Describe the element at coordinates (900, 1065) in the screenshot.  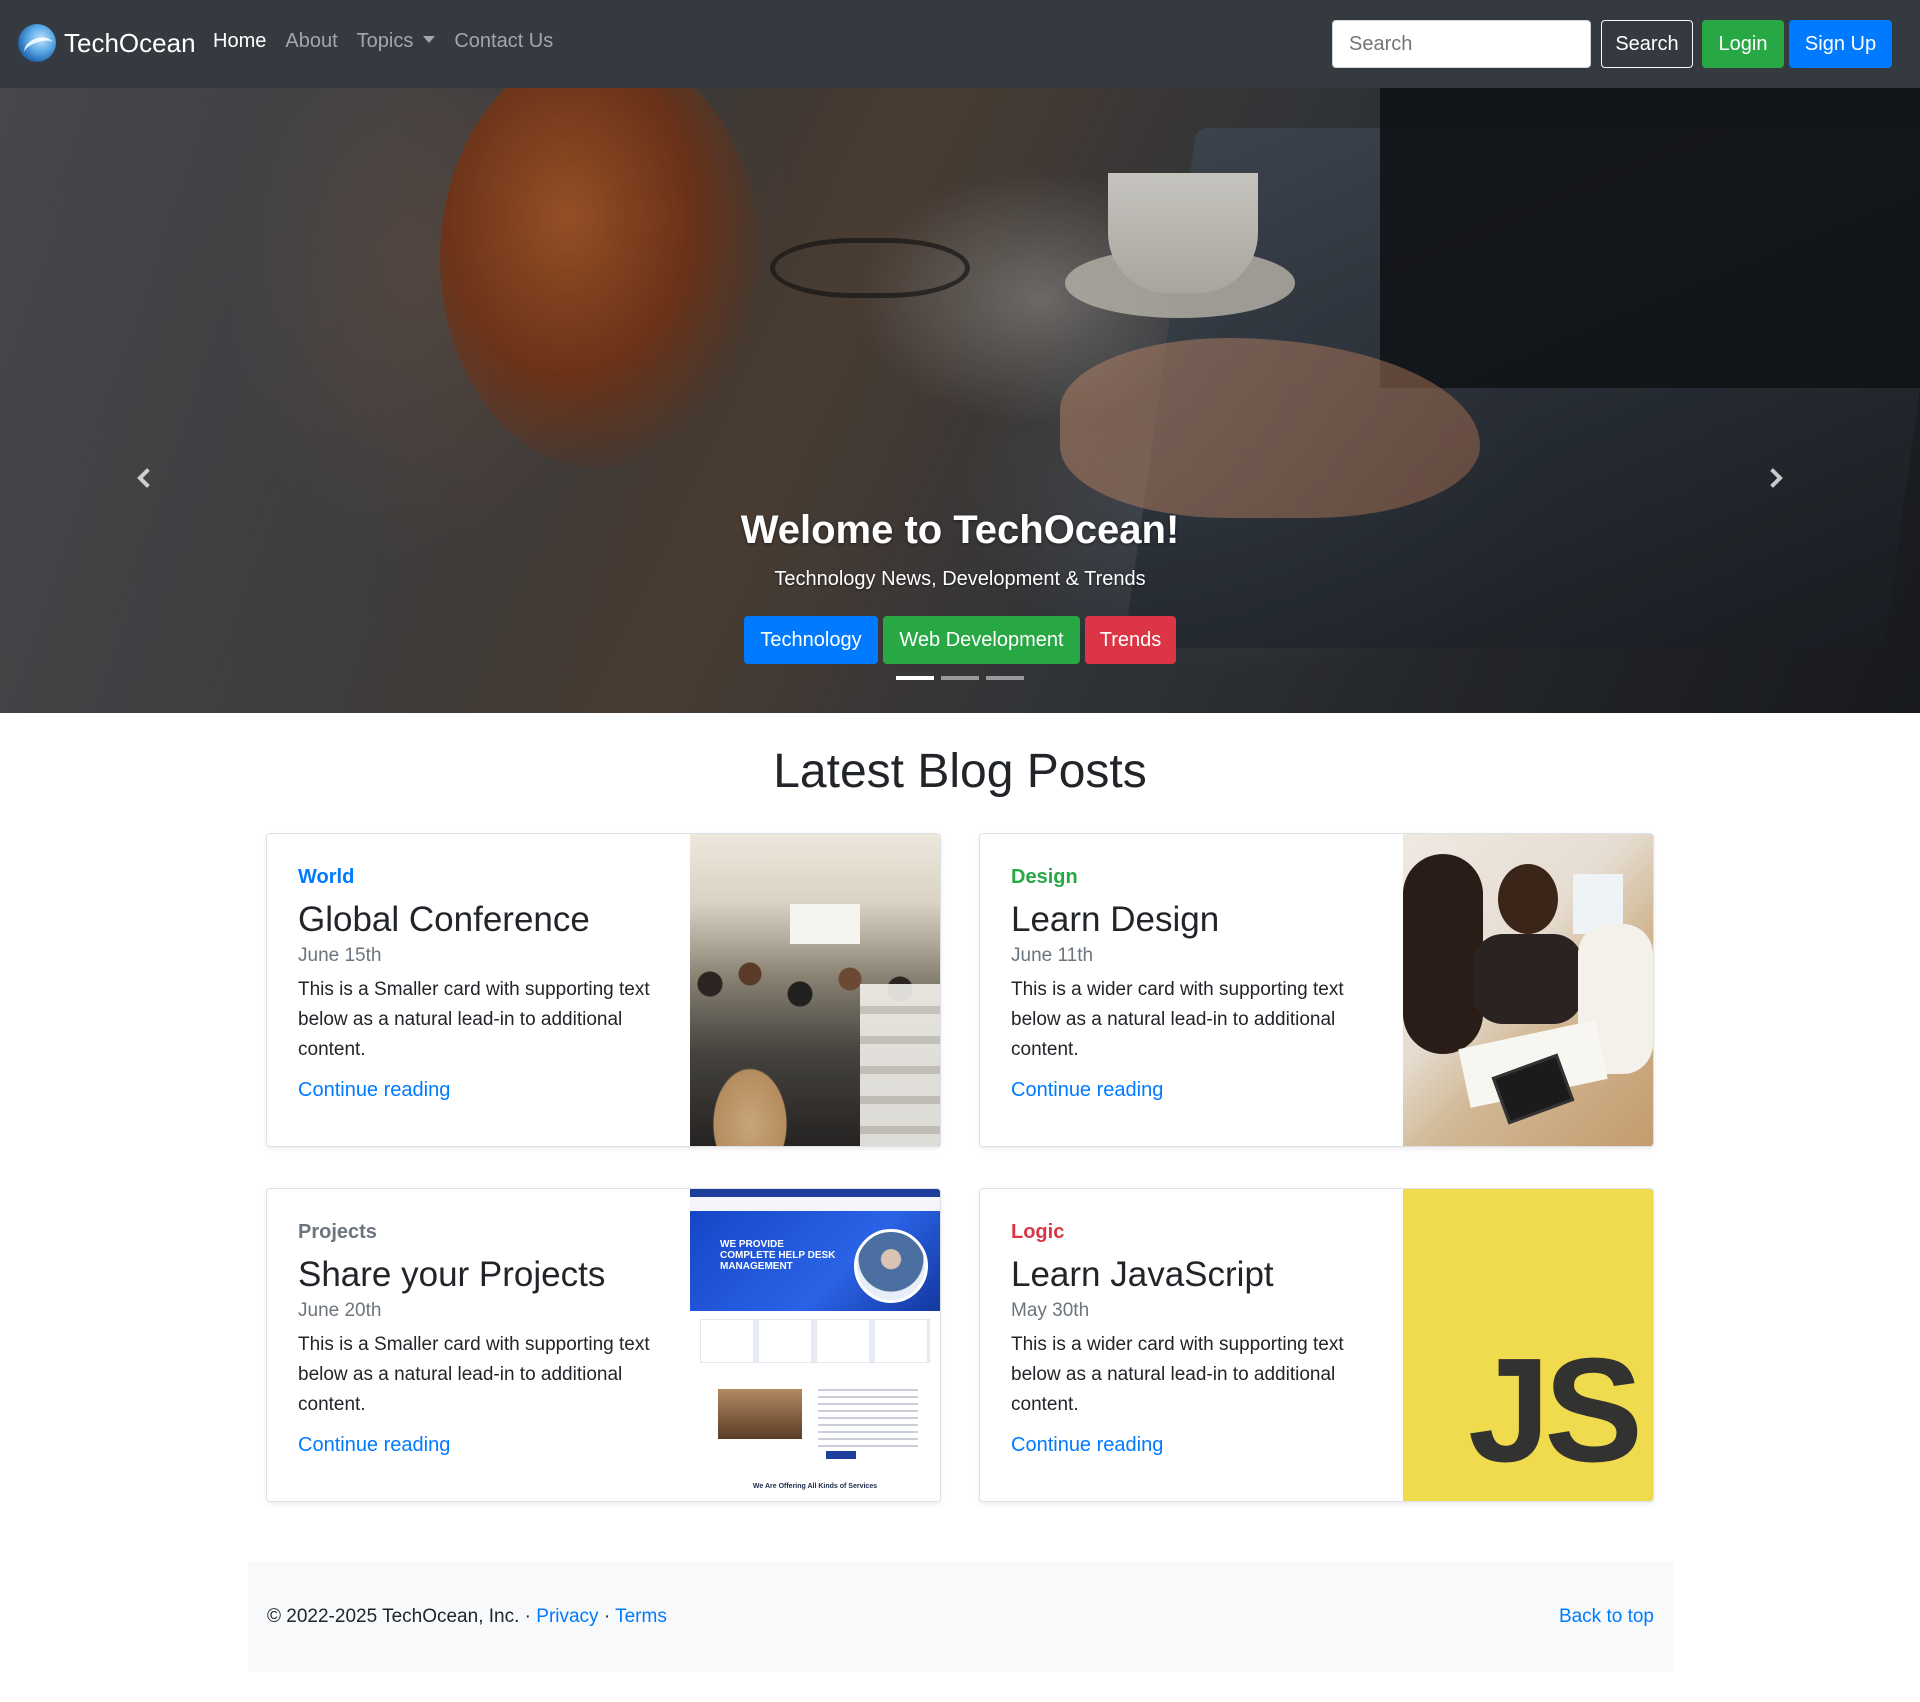
I see `conference-chairs` at that location.